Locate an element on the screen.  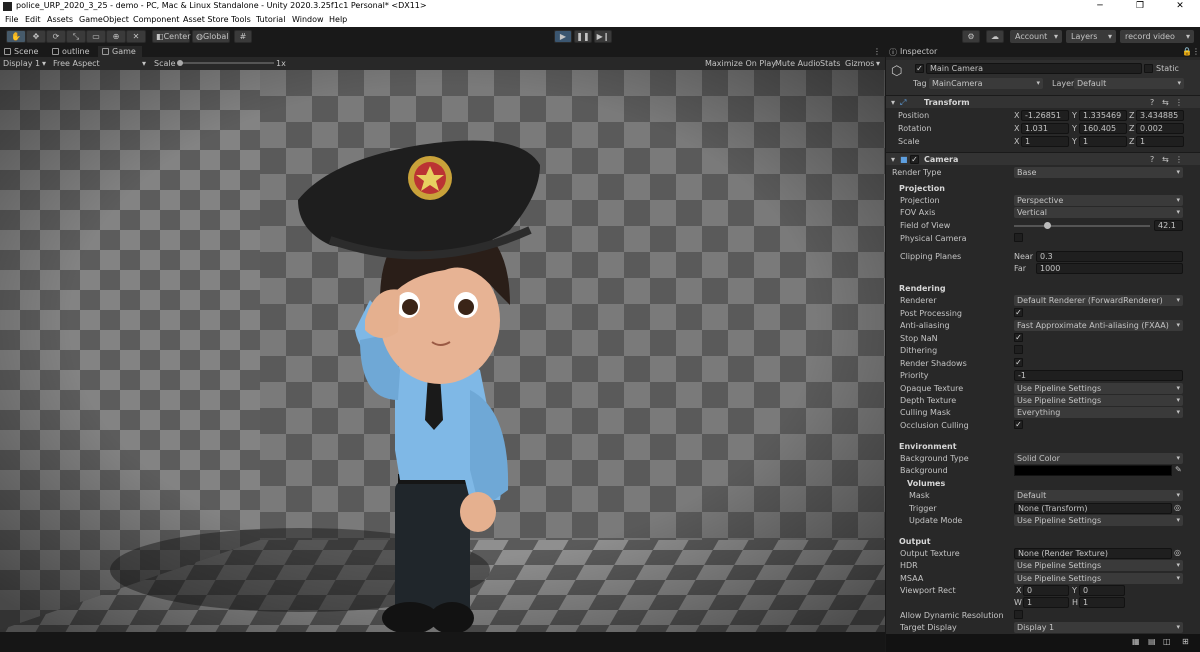
vprect-label: Viewport Rect is located at coordinates (928, 590).